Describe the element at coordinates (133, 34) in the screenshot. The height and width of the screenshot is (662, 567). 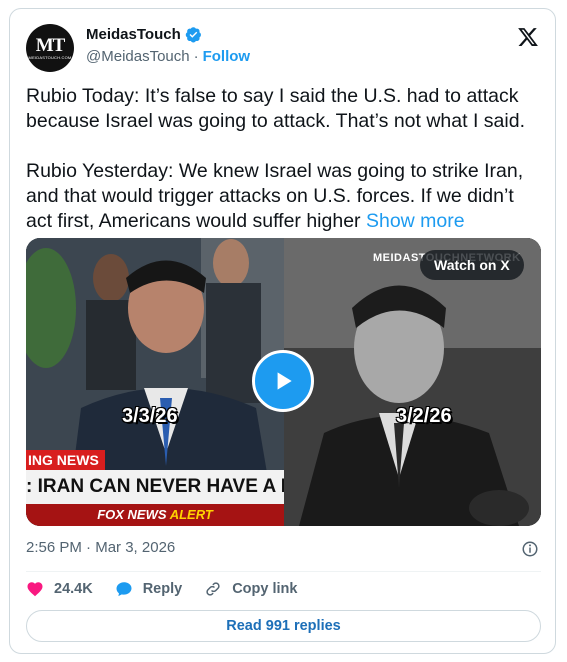
I see `author-name: MeidasTouch` at that location.